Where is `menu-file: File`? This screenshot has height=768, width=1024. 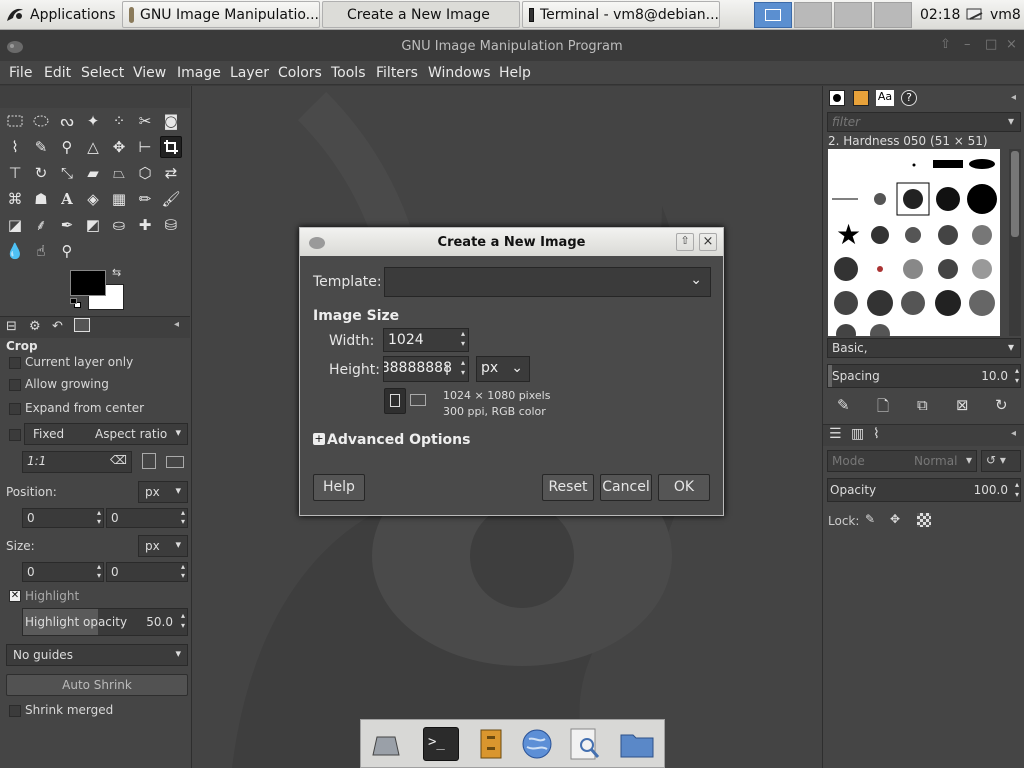 menu-file: File is located at coordinates (20, 73).